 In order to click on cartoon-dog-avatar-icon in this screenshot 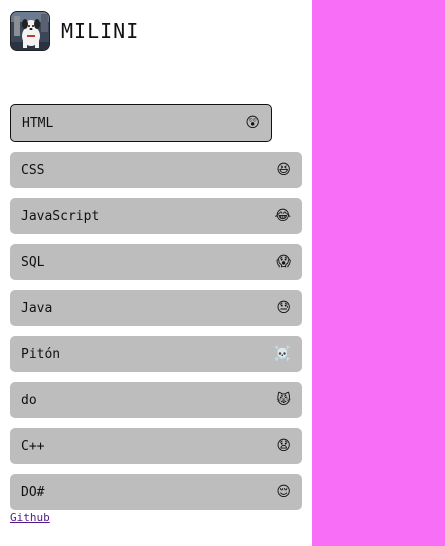, I will do `click(30, 31)`.